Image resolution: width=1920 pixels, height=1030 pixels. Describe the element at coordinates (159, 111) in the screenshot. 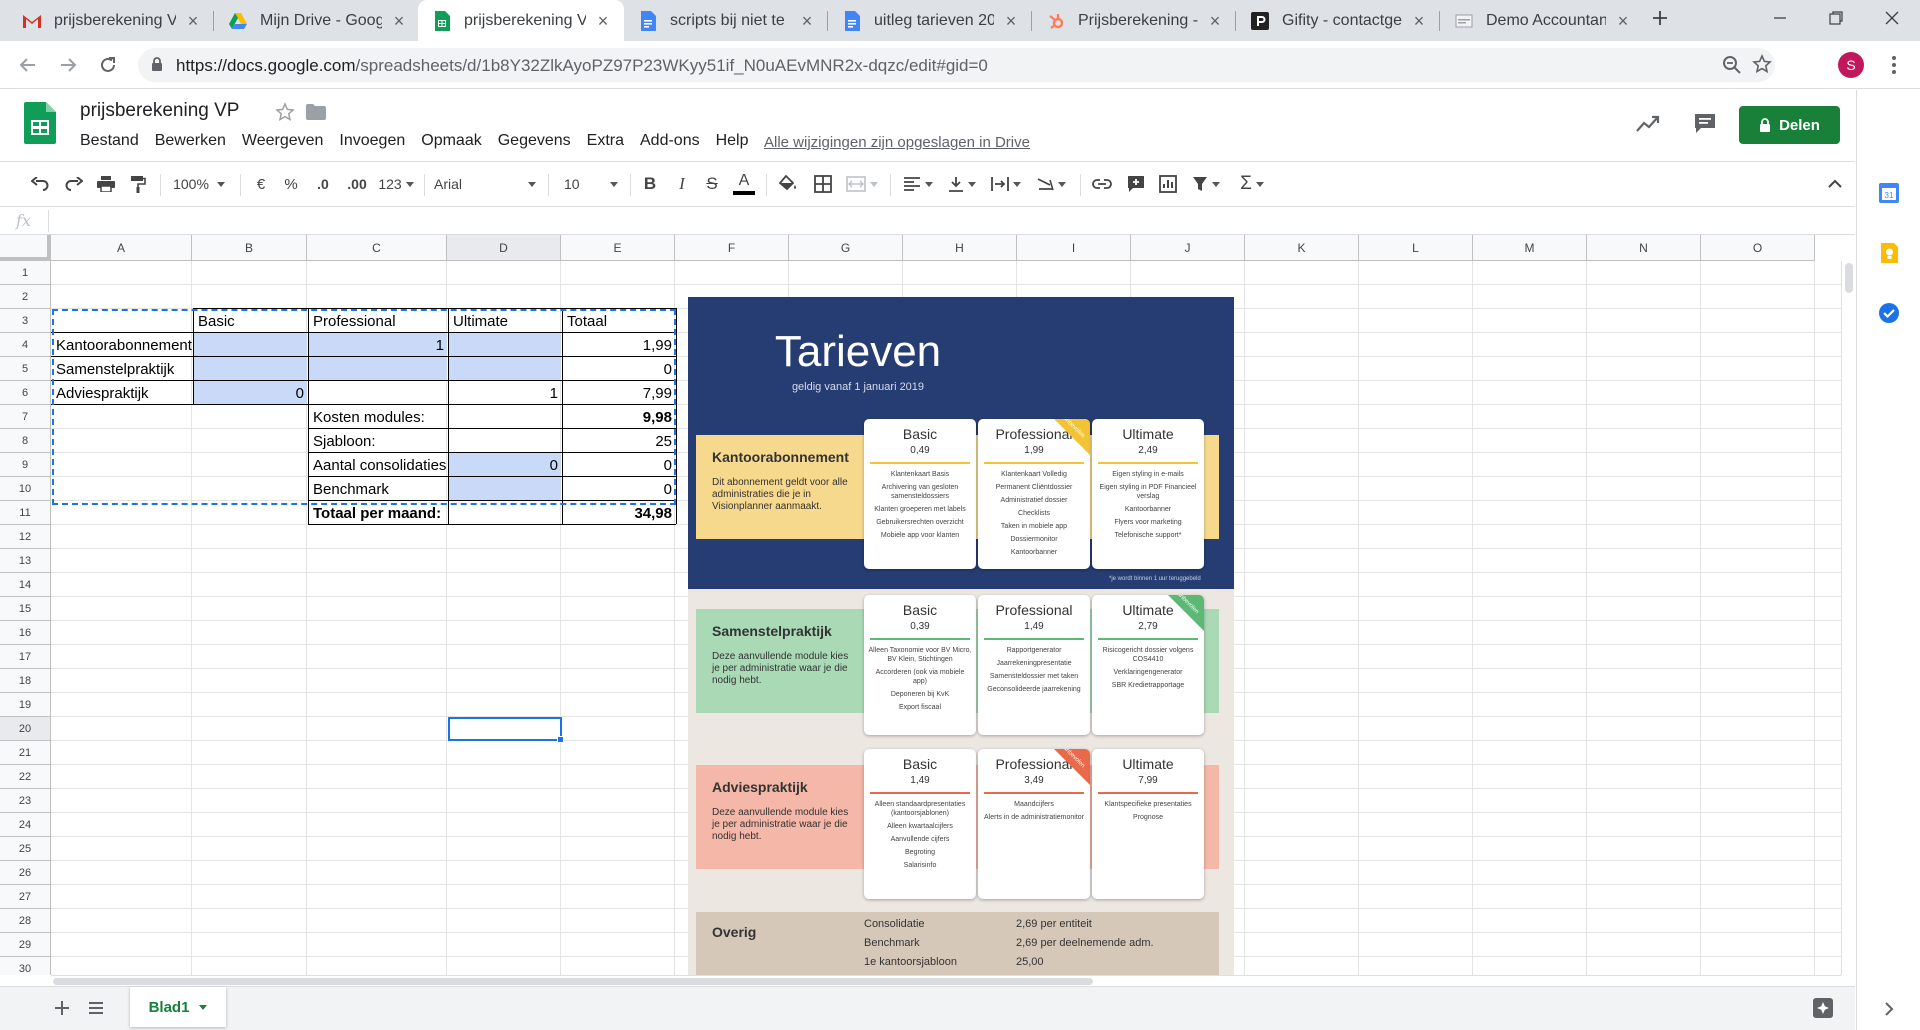

I see `document-title: prijsberekening VP` at that location.